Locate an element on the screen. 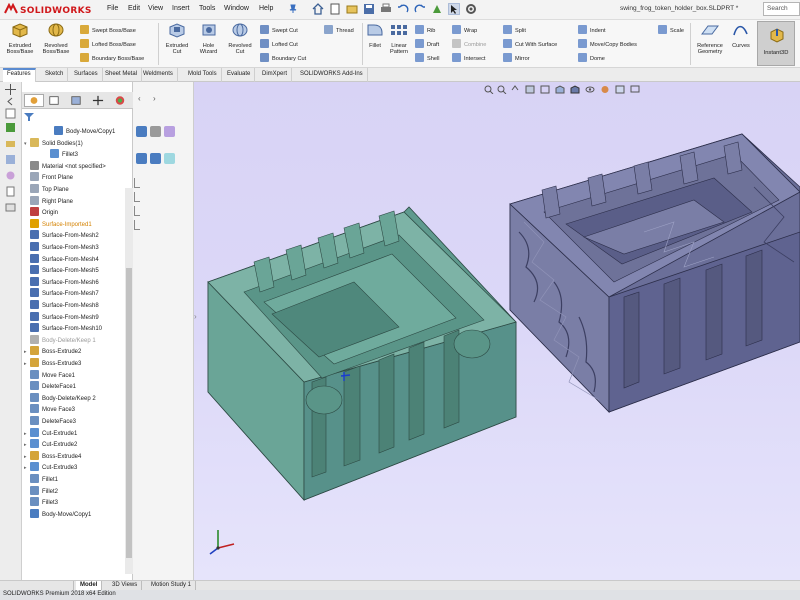 Image resolution: width=800 pixels, height=600 pixels. tree-node: Surface-From-Mesh3 is located at coordinates (61, 248).